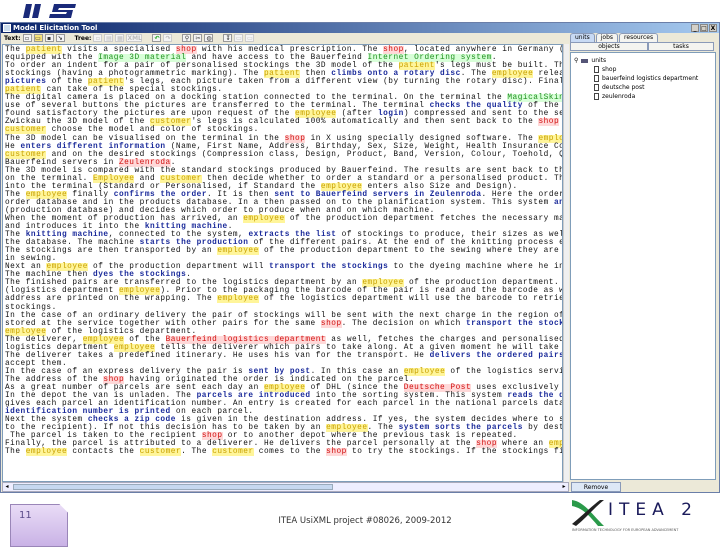  What do you see at coordinates (160, 195) in the screenshot?
I see `action-annotation: confirms the order` at bounding box center [160, 195].